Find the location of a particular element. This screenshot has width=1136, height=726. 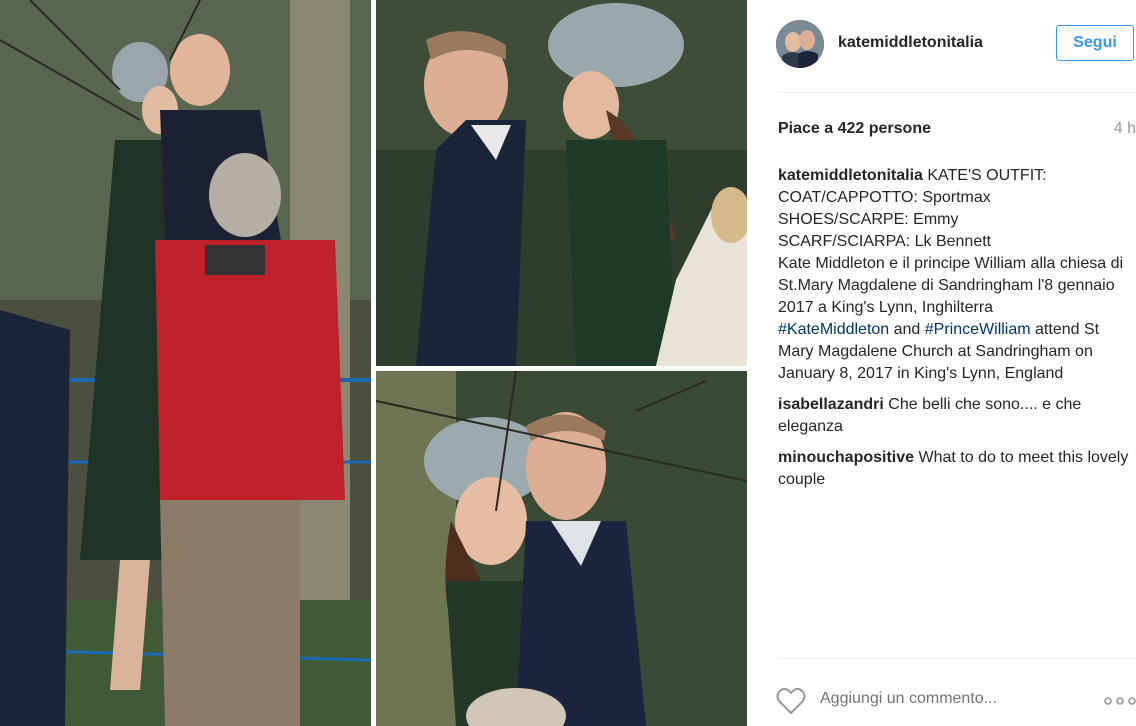

likes-count: Piace a 422 persone is located at coordinates (854, 129).